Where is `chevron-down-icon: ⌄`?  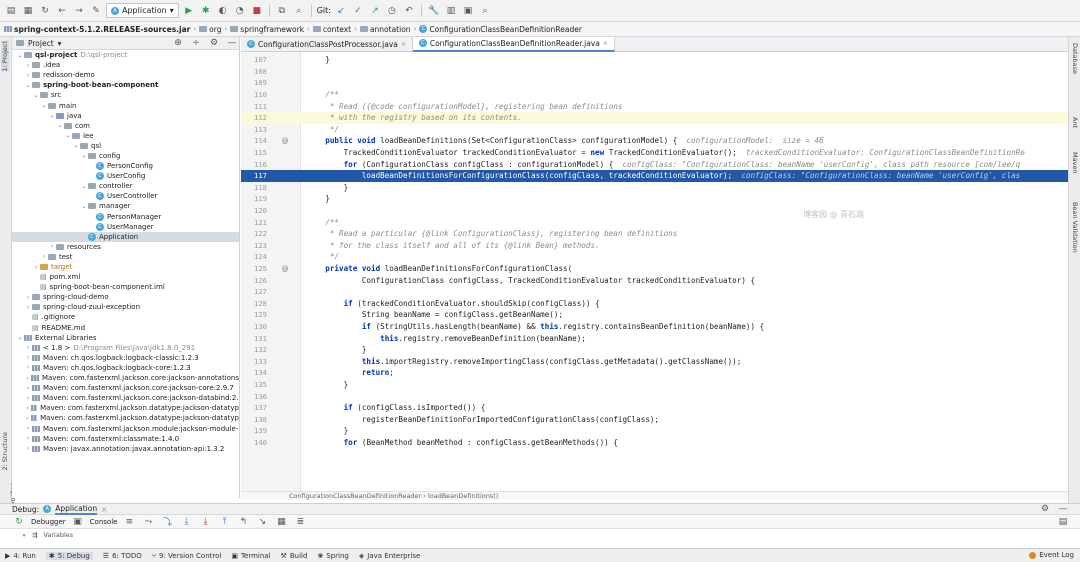
chevron-down-icon: ⌄ is located at coordinates (28, 85).